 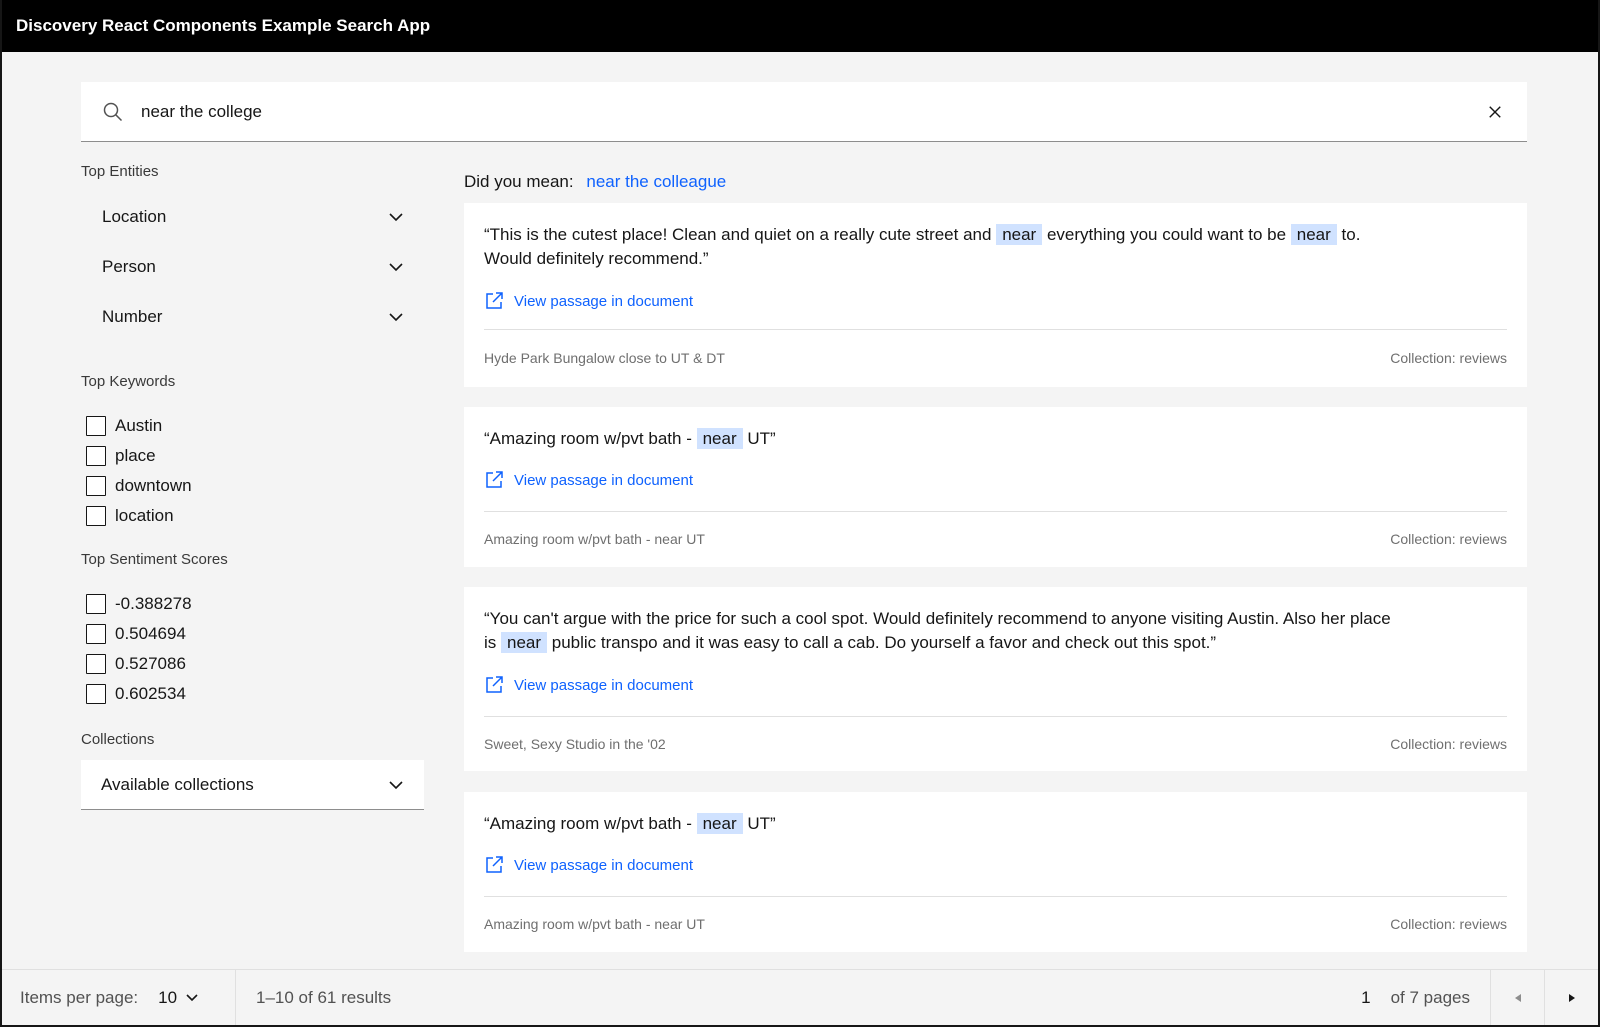 I want to click on top-sentiment-title: Top Sentiment Scores, so click(x=154, y=559).